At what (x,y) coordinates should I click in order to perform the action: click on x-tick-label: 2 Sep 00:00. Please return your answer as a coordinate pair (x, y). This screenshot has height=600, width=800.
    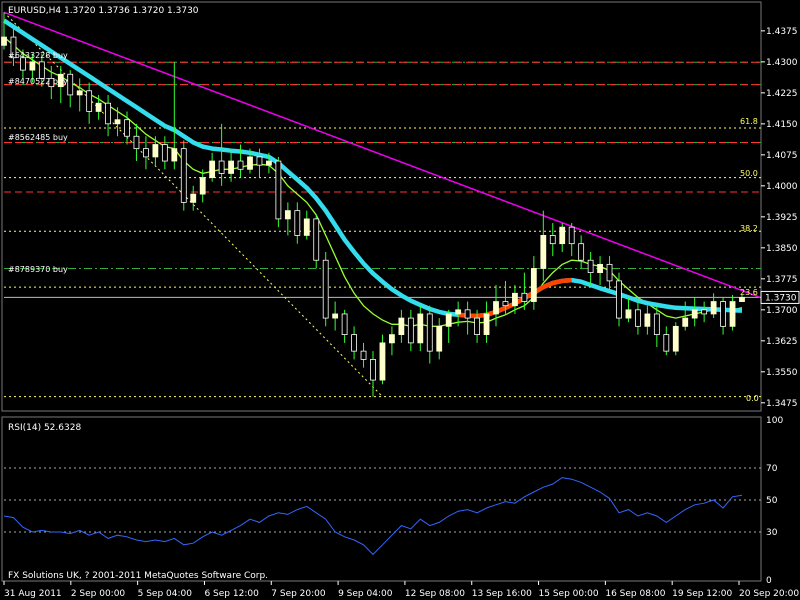
    Looking at the image, I should click on (98, 594).